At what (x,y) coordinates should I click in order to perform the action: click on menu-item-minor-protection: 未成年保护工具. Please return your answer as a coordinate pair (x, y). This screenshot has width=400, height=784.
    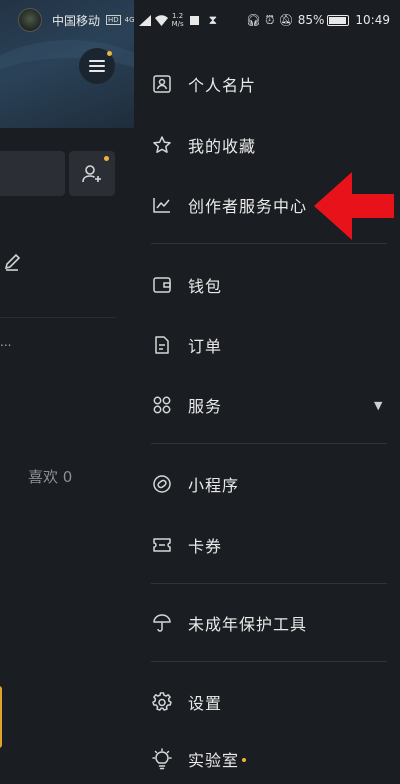
    Looking at the image, I should click on (267, 623).